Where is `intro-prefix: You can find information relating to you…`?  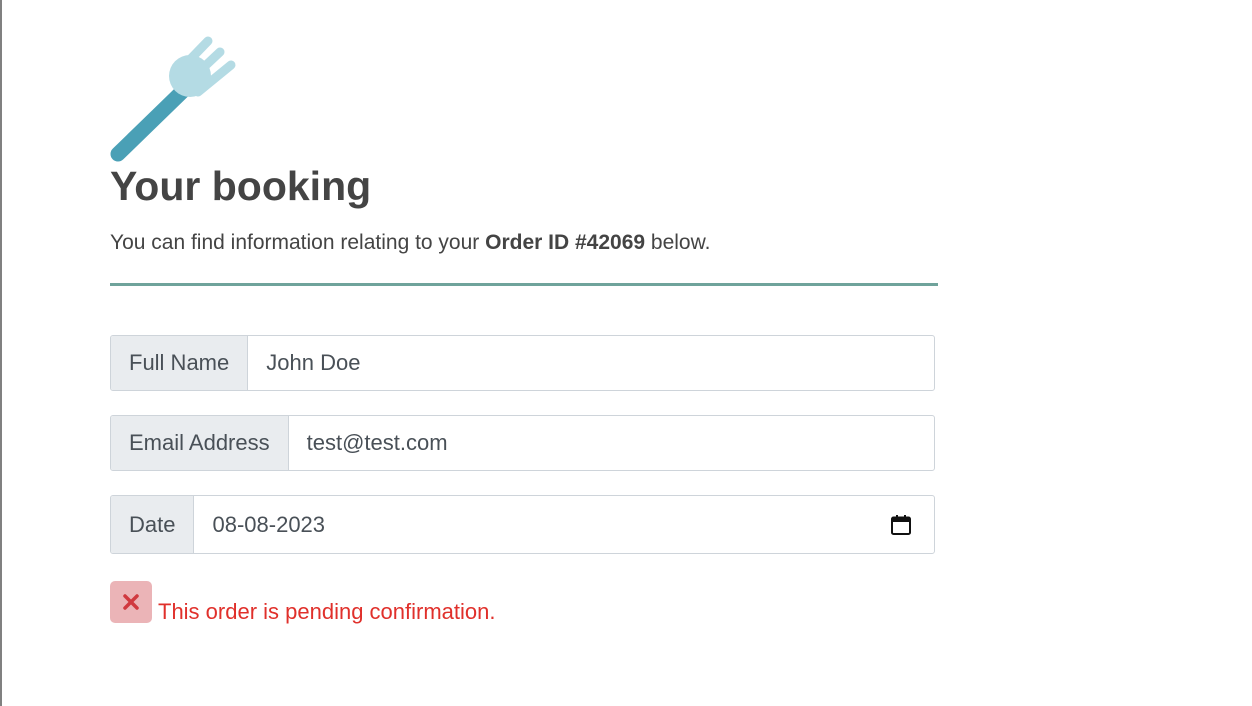 intro-prefix: You can find information relating to you… is located at coordinates (298, 242).